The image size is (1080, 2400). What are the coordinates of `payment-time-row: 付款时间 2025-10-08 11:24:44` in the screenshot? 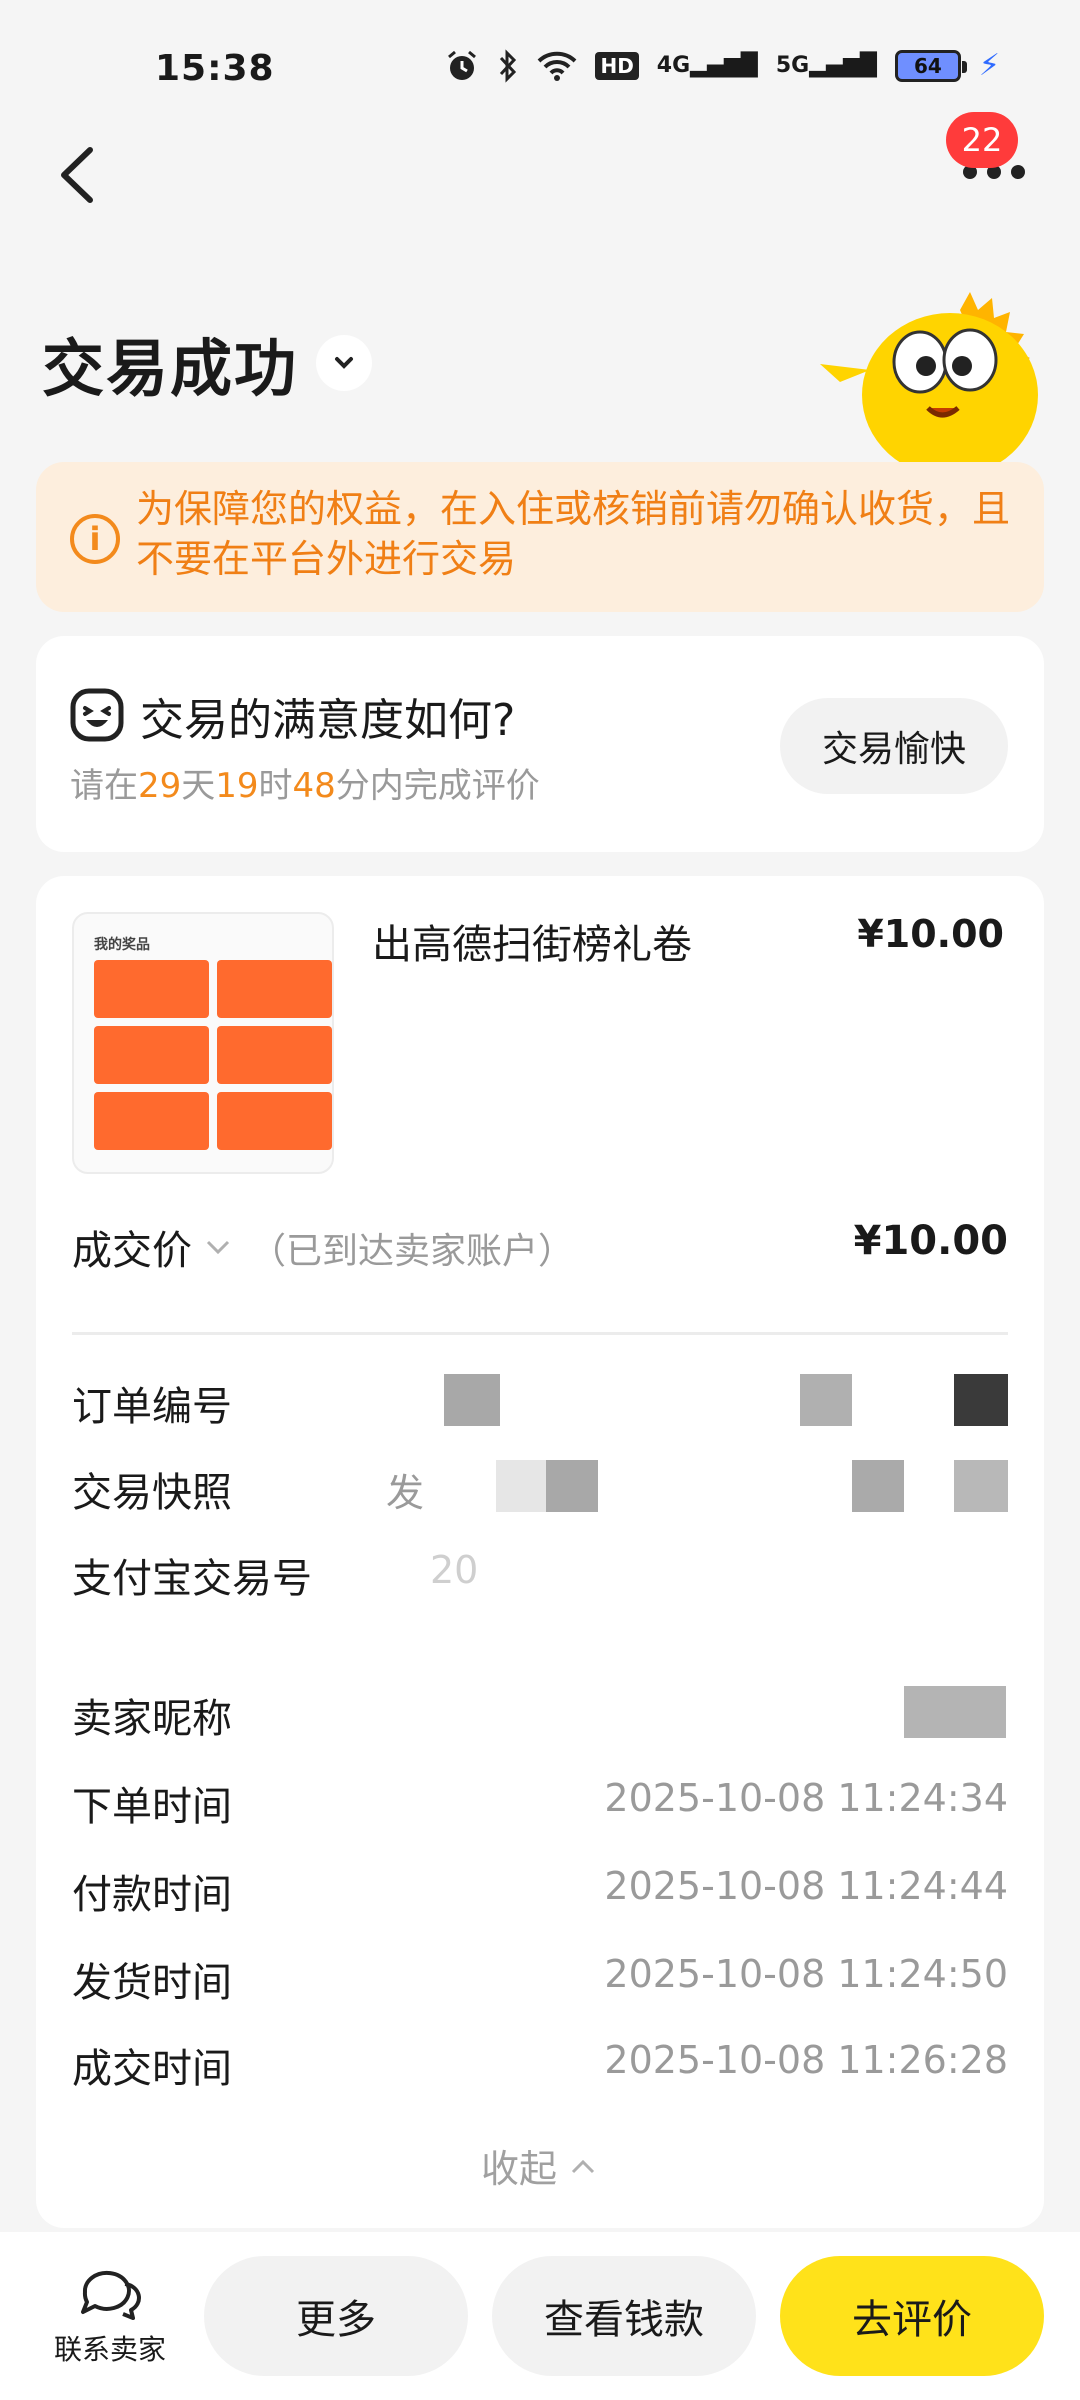 It's located at (540, 1892).